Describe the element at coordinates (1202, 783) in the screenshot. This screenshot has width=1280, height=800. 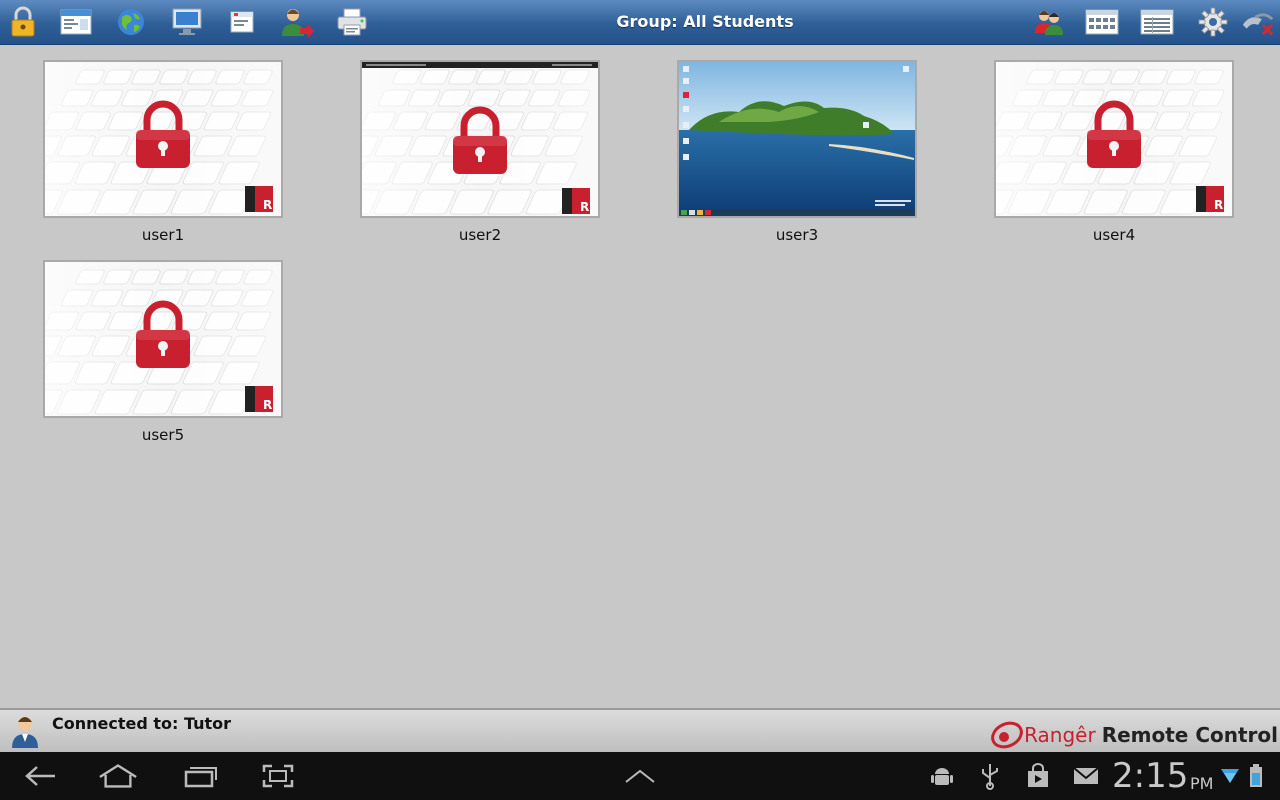
I see `clock-ampm: PM` at that location.